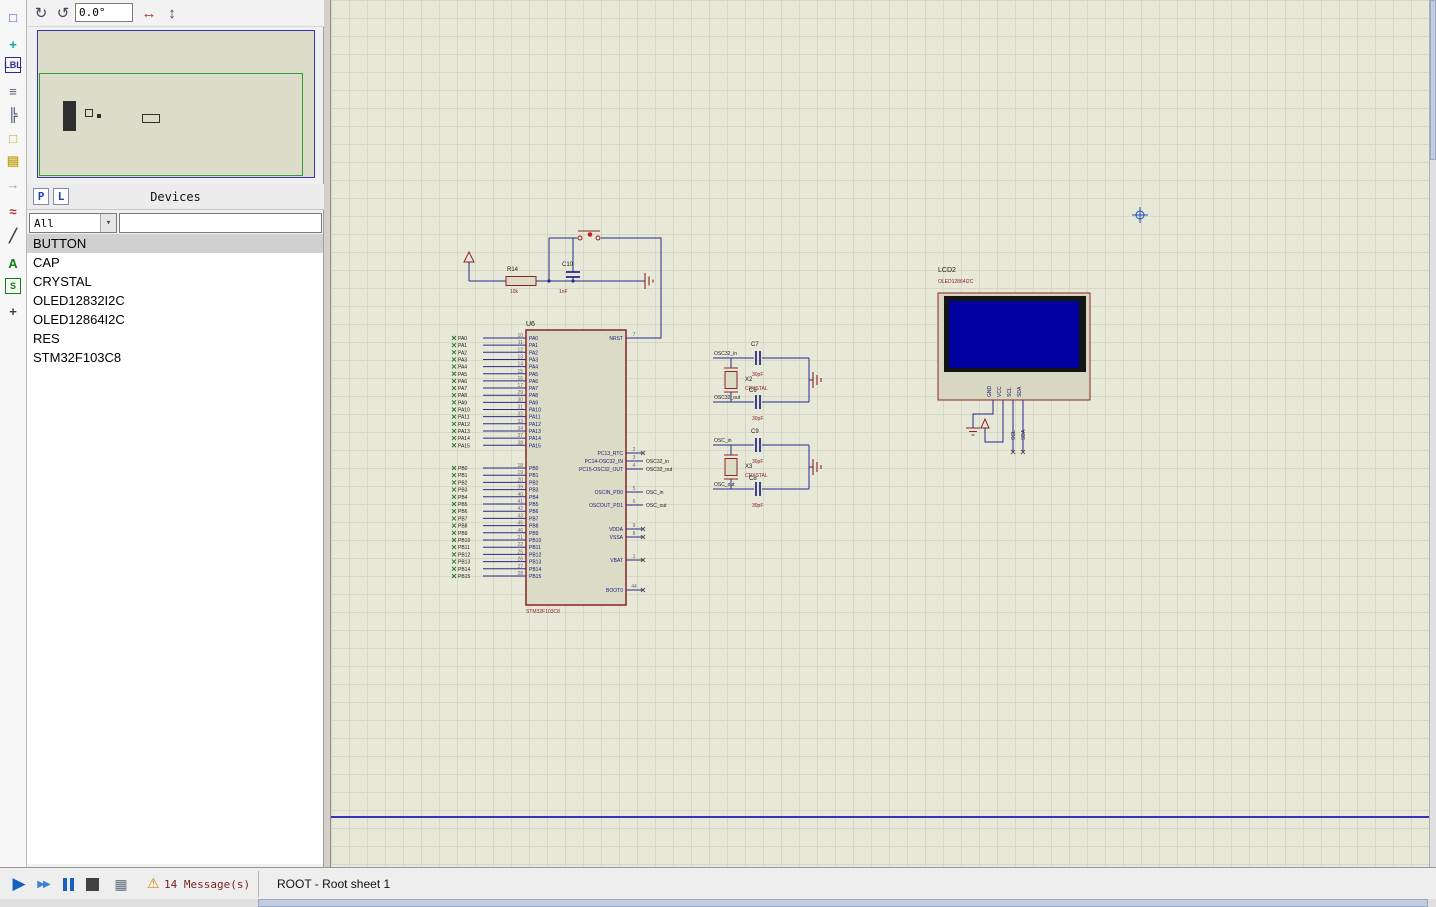 The height and width of the screenshot is (907, 1436). What do you see at coordinates (13, 17) in the screenshot?
I see `edit-window-tool: □` at bounding box center [13, 17].